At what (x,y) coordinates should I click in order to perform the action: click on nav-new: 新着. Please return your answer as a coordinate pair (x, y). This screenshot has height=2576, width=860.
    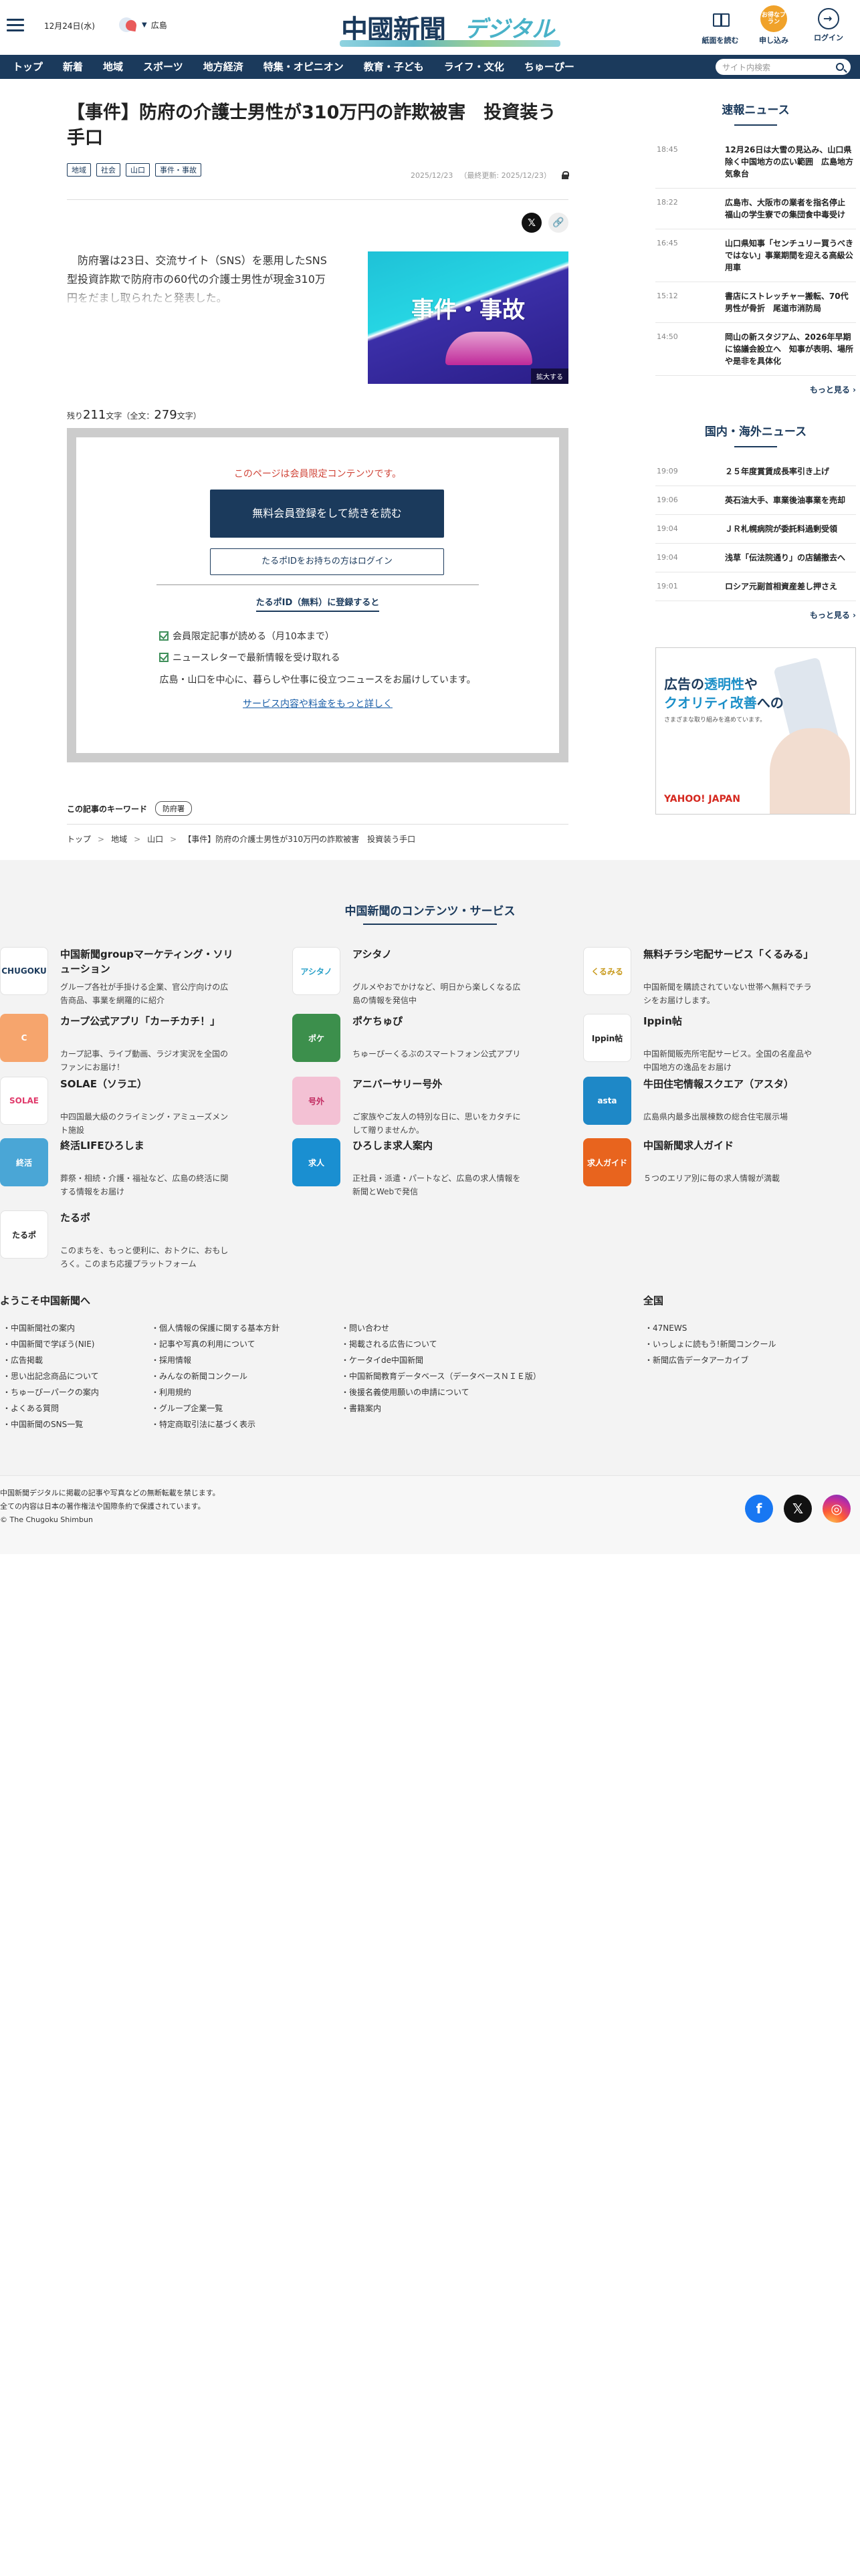
    Looking at the image, I should click on (73, 67).